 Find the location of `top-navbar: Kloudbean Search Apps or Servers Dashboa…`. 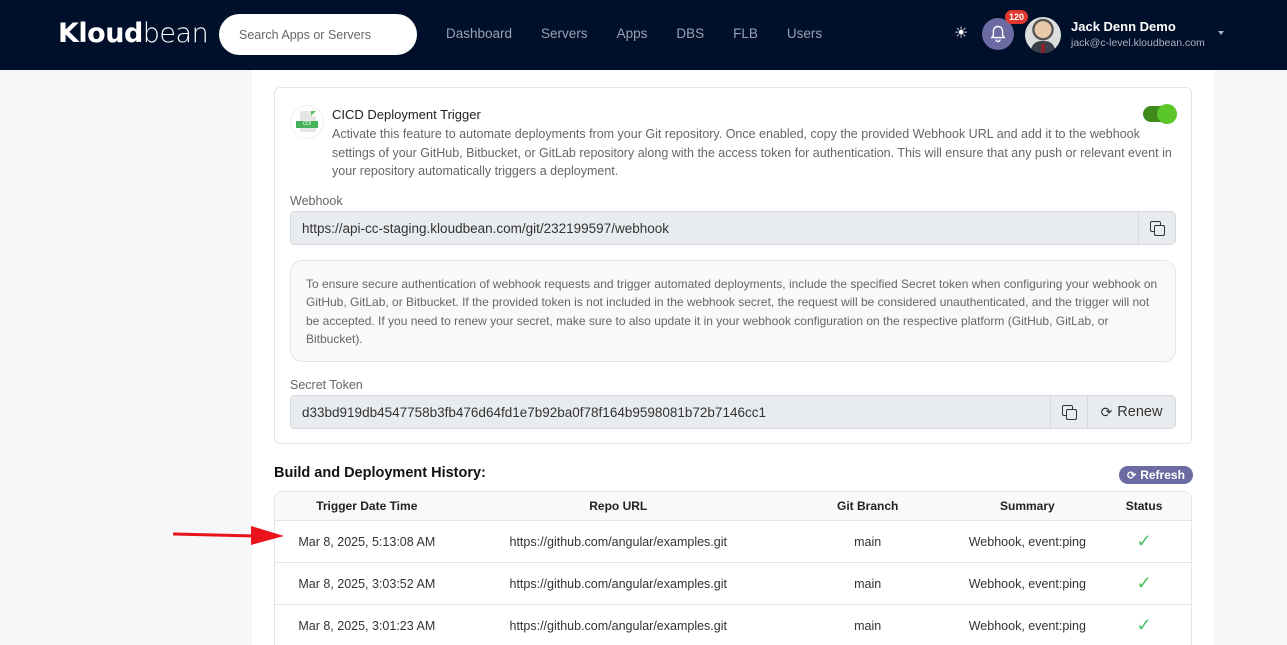

top-navbar: Kloudbean Search Apps or Servers Dashboa… is located at coordinates (643, 35).